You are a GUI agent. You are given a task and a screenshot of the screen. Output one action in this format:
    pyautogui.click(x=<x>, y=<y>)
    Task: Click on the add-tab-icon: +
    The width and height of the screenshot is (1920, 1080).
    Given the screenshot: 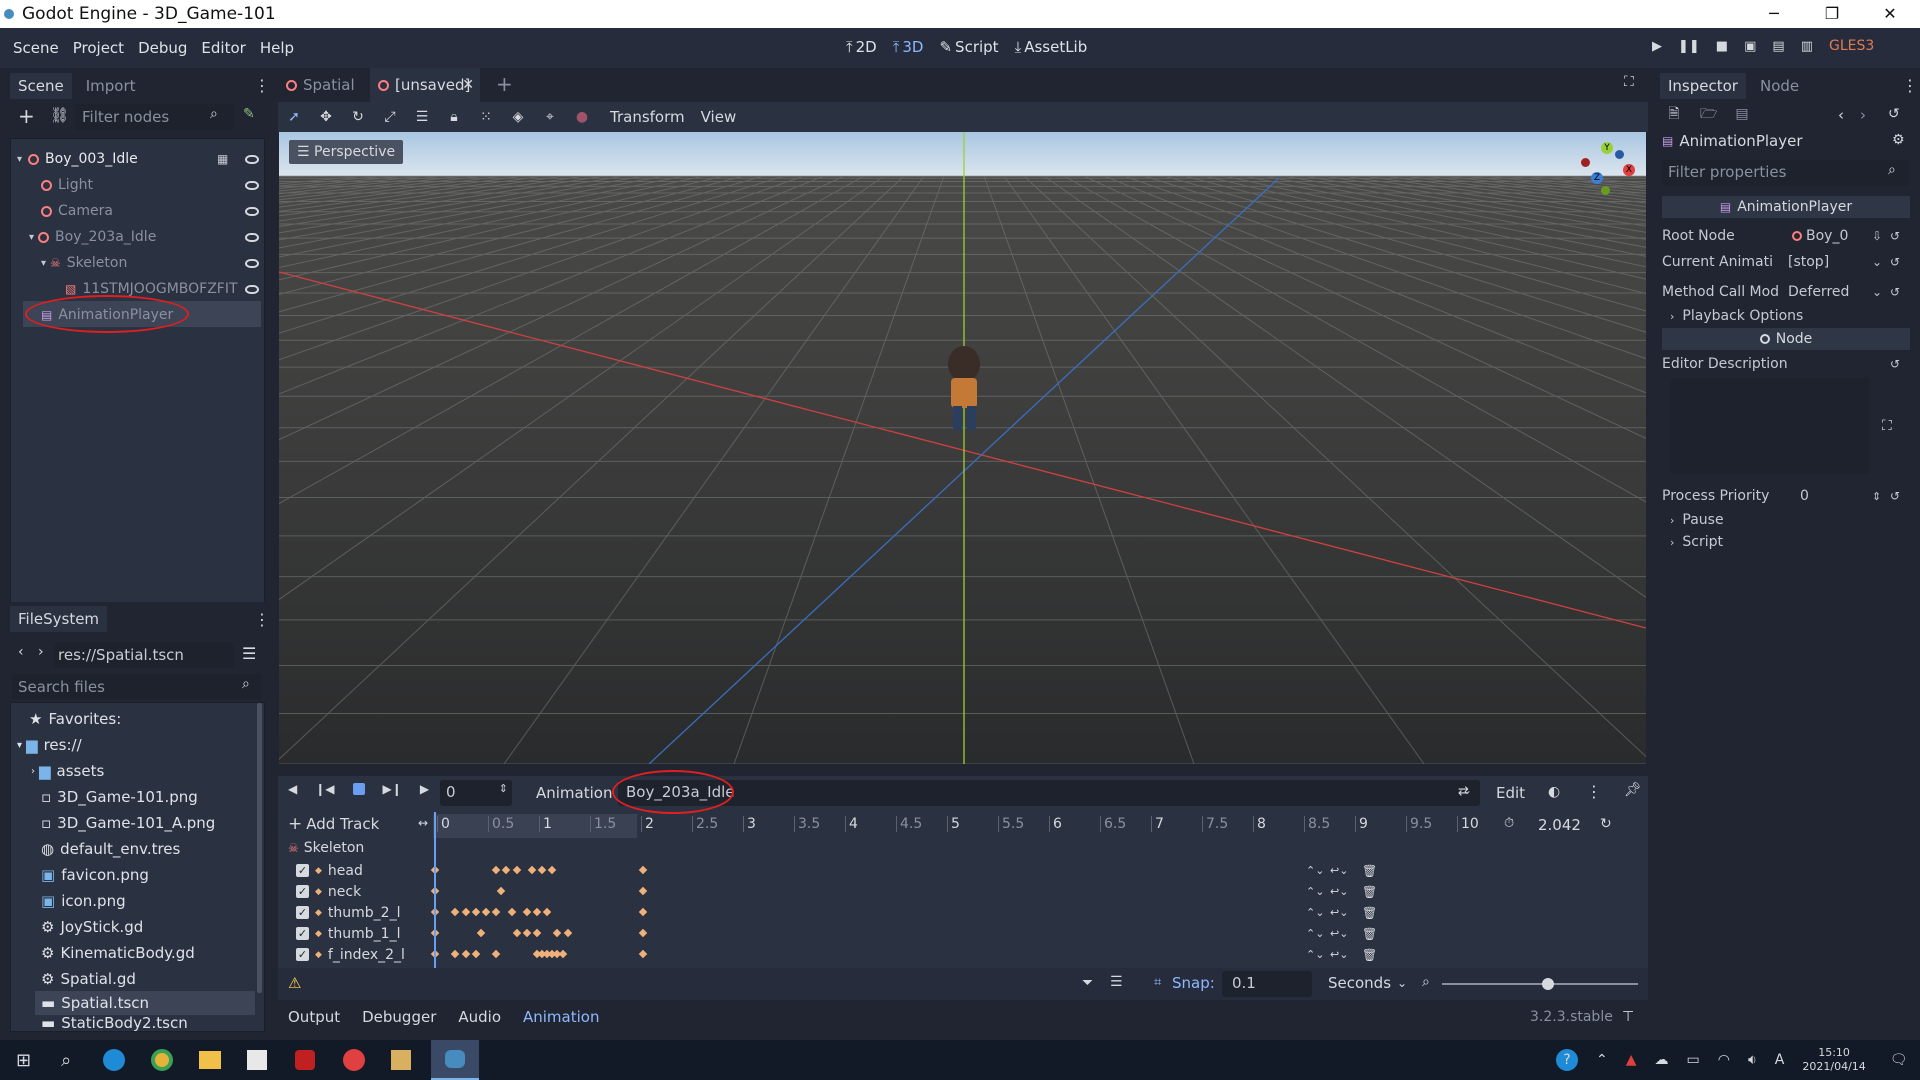 What is the action you would take?
    pyautogui.click(x=504, y=84)
    